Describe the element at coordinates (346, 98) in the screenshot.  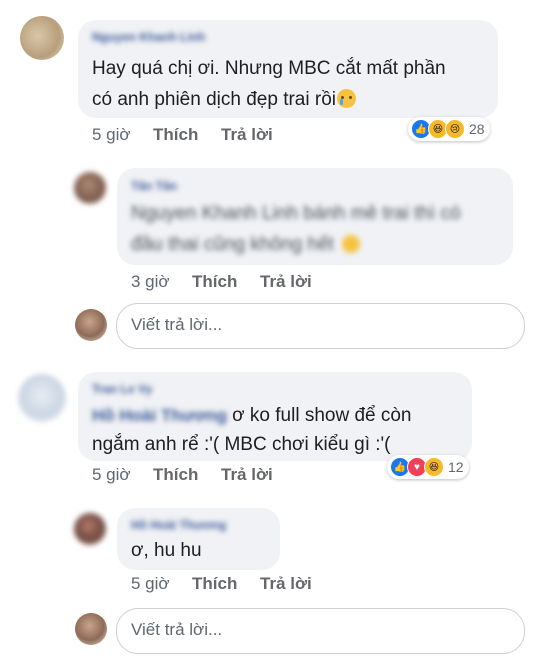
I see `crying-emoji-icon` at that location.